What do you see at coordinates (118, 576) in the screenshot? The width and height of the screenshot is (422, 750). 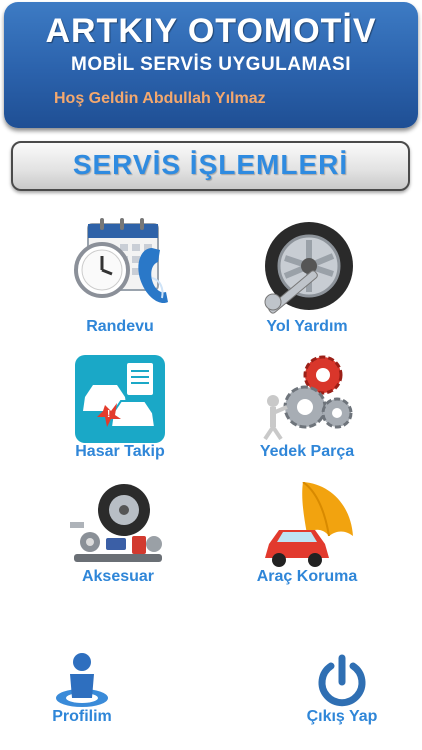 I see `service-label: Aksesuar` at bounding box center [118, 576].